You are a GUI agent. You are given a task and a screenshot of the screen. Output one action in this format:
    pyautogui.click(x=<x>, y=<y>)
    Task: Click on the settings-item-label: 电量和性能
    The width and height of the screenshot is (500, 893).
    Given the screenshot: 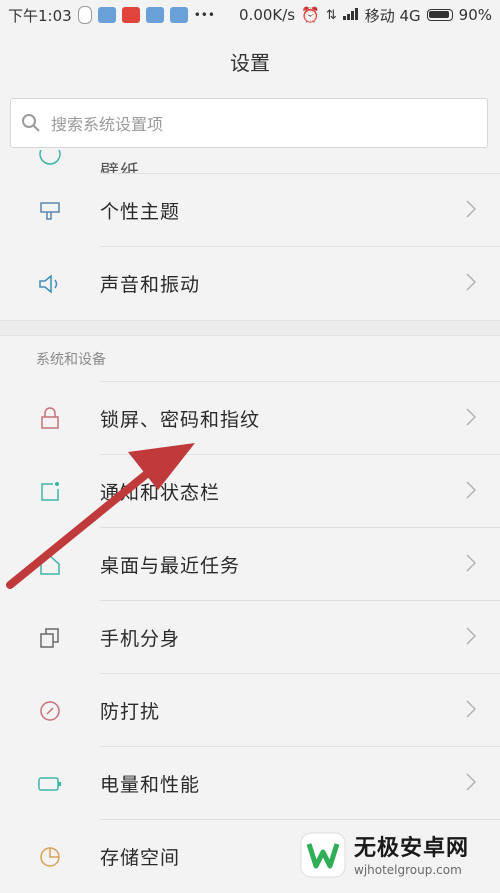 What is the action you would take?
    pyautogui.click(x=150, y=785)
    